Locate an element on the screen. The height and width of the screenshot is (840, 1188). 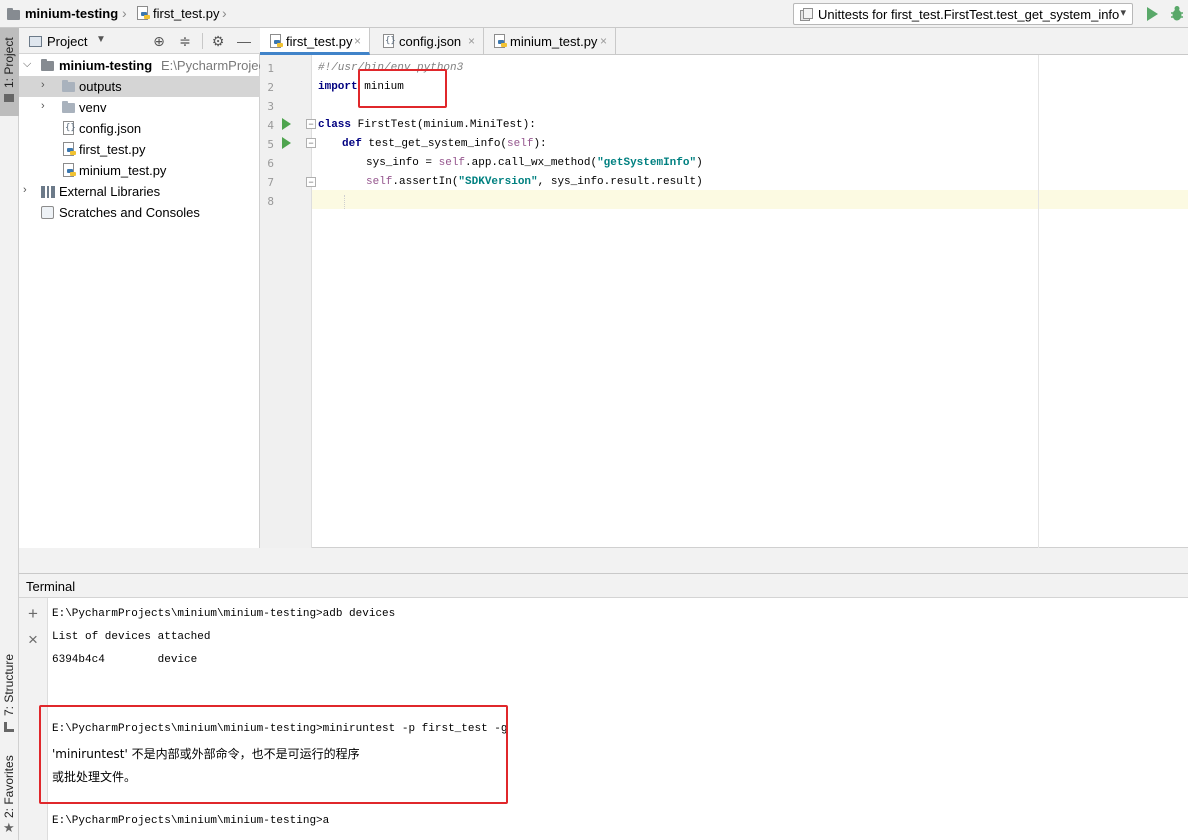
tab-minium-test: minium_test.py × is located at coordinates (550, 41).